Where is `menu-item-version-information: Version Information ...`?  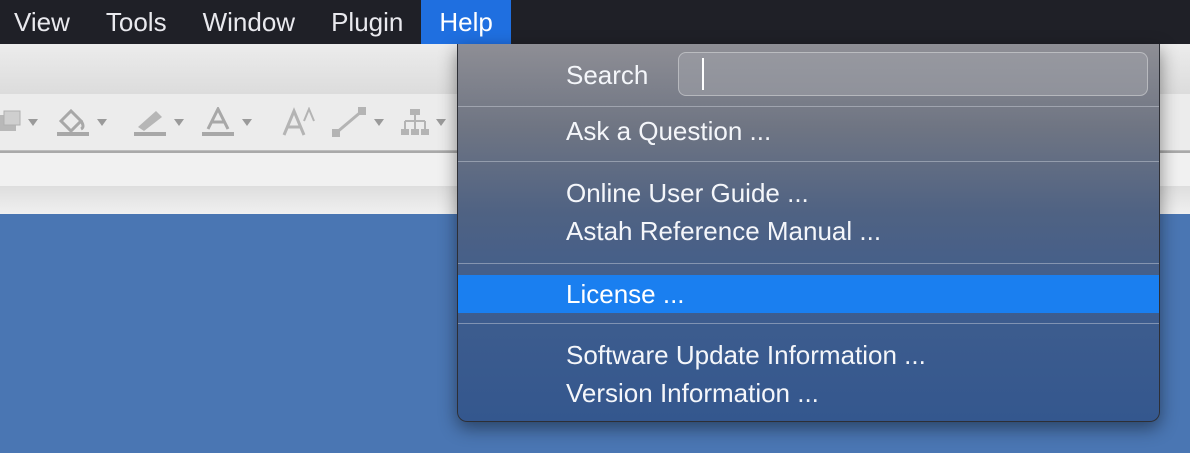 menu-item-version-information: Version Information ... is located at coordinates (808, 393).